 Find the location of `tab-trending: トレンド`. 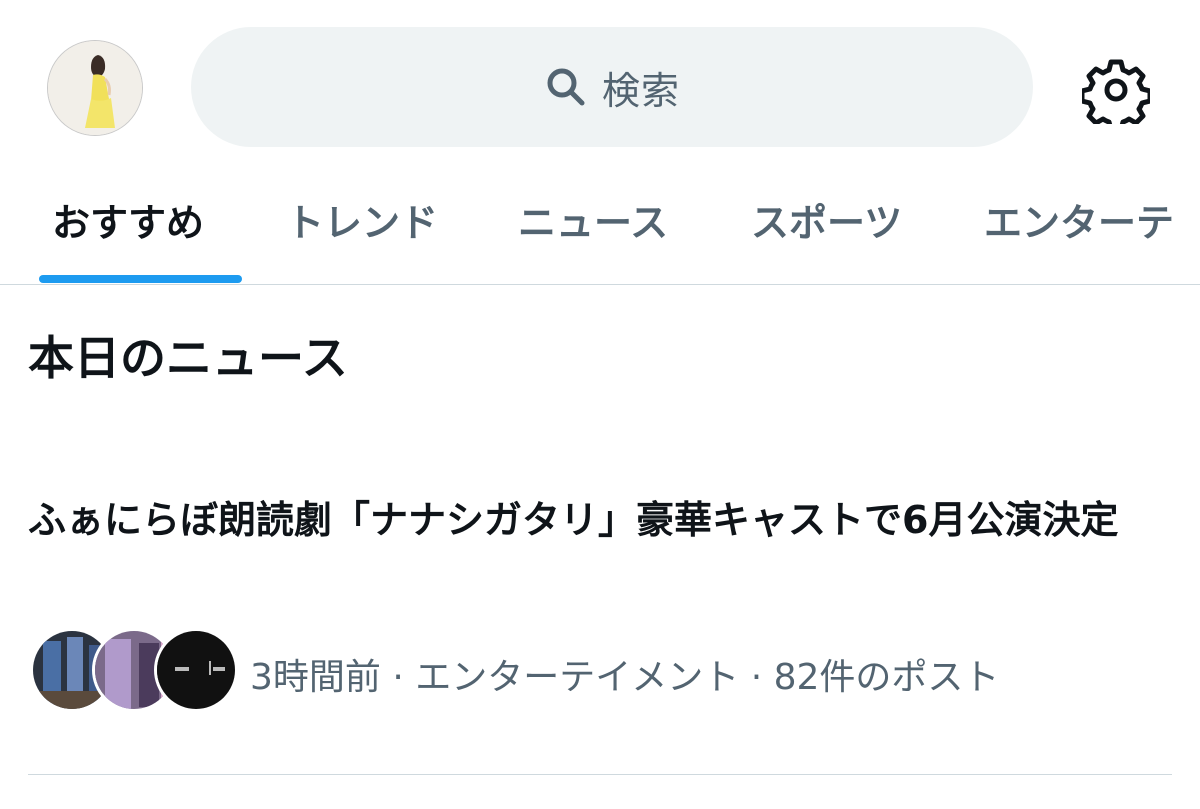

tab-trending: トレンド is located at coordinates (362, 219).